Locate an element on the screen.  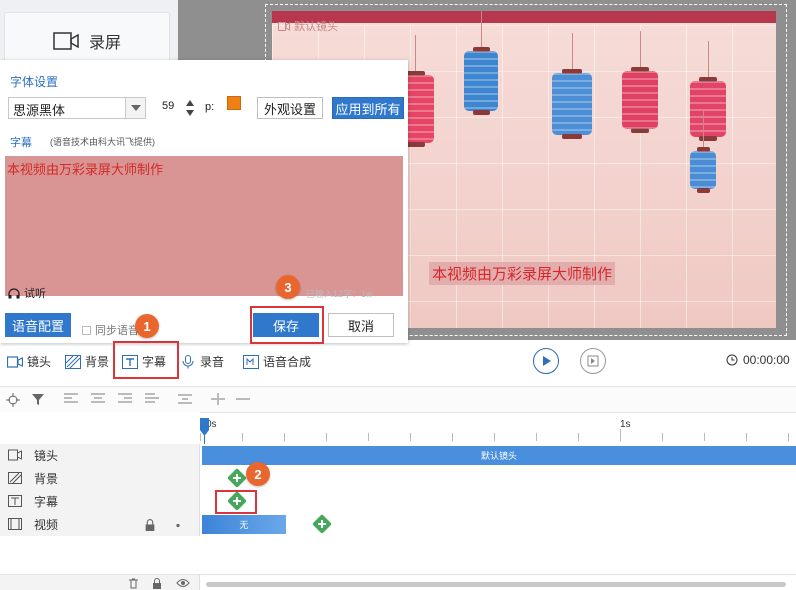
voice-hint: (语音技术由科大讯飞提供) is located at coordinates (102, 142).